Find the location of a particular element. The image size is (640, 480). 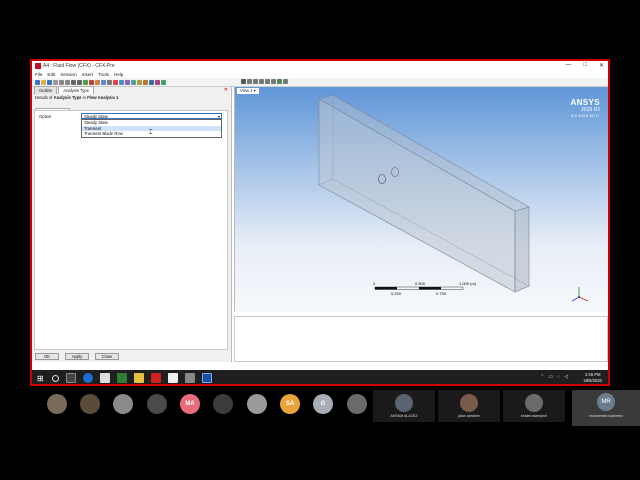

participant-avatar: G is located at coordinates (323, 404).